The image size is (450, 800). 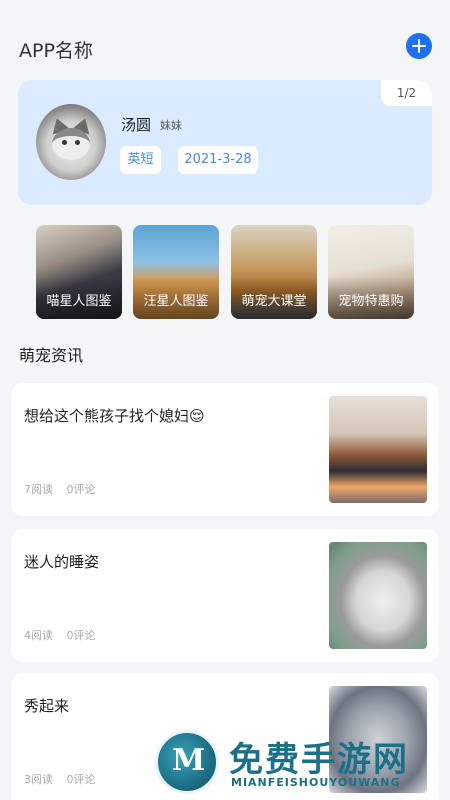 I want to click on pet-gender: 妹妹, so click(x=171, y=125).